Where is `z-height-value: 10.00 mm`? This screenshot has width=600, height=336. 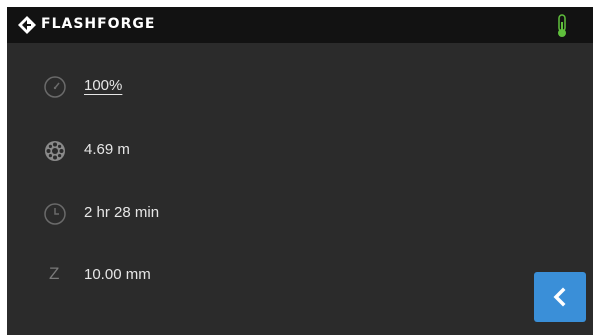 z-height-value: 10.00 mm is located at coordinates (117, 274).